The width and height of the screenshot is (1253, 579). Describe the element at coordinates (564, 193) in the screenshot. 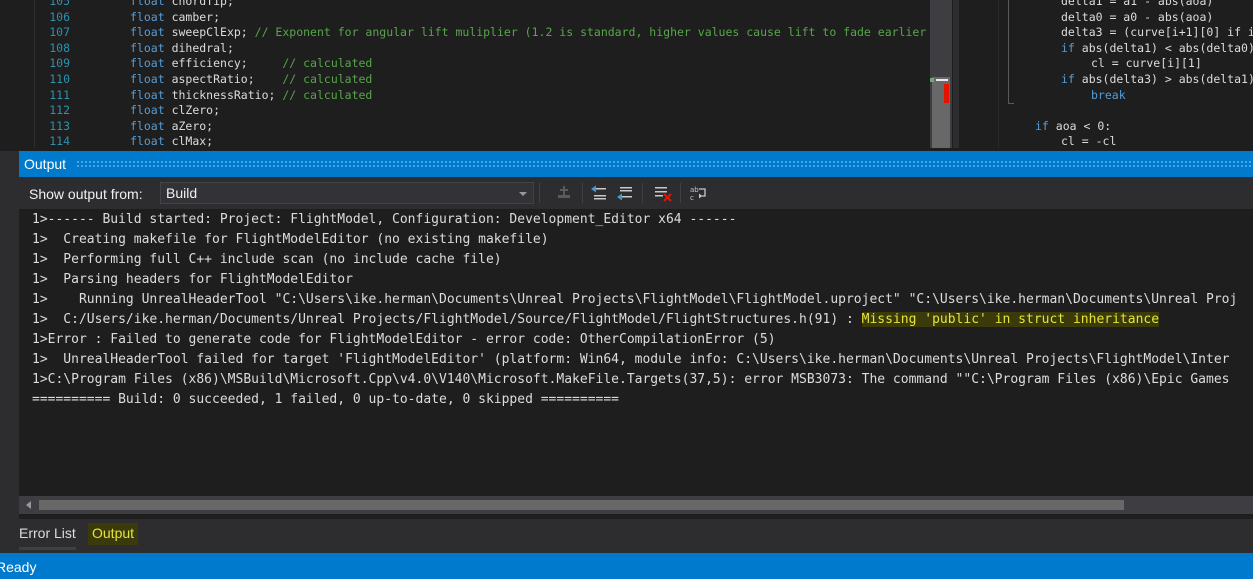

I see `find-message-in-code-icon` at that location.